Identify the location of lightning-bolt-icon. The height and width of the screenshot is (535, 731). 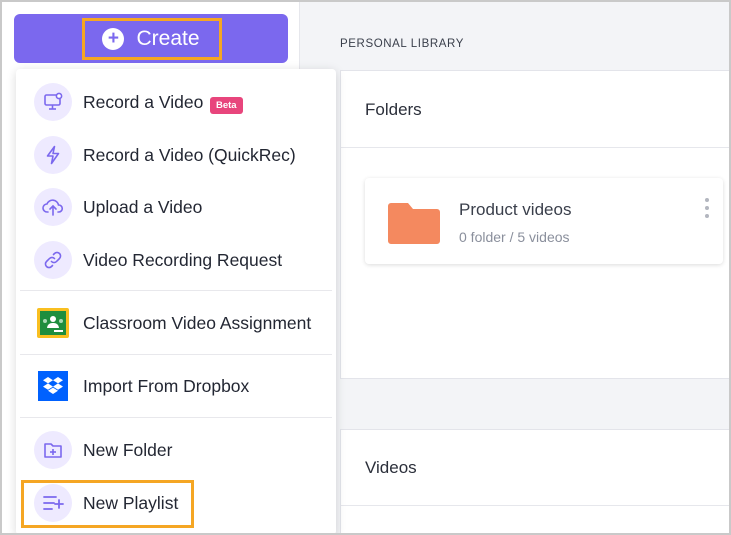
(53, 155).